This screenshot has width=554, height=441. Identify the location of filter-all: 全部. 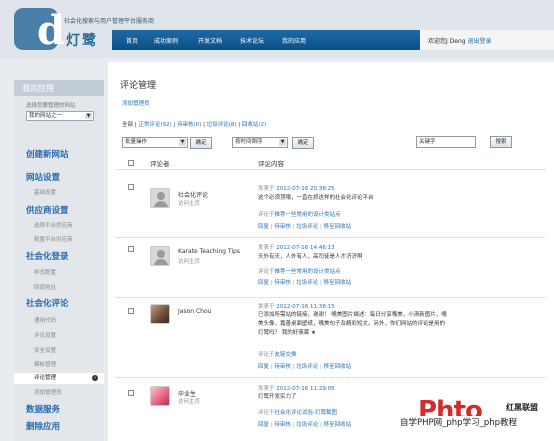
(127, 125).